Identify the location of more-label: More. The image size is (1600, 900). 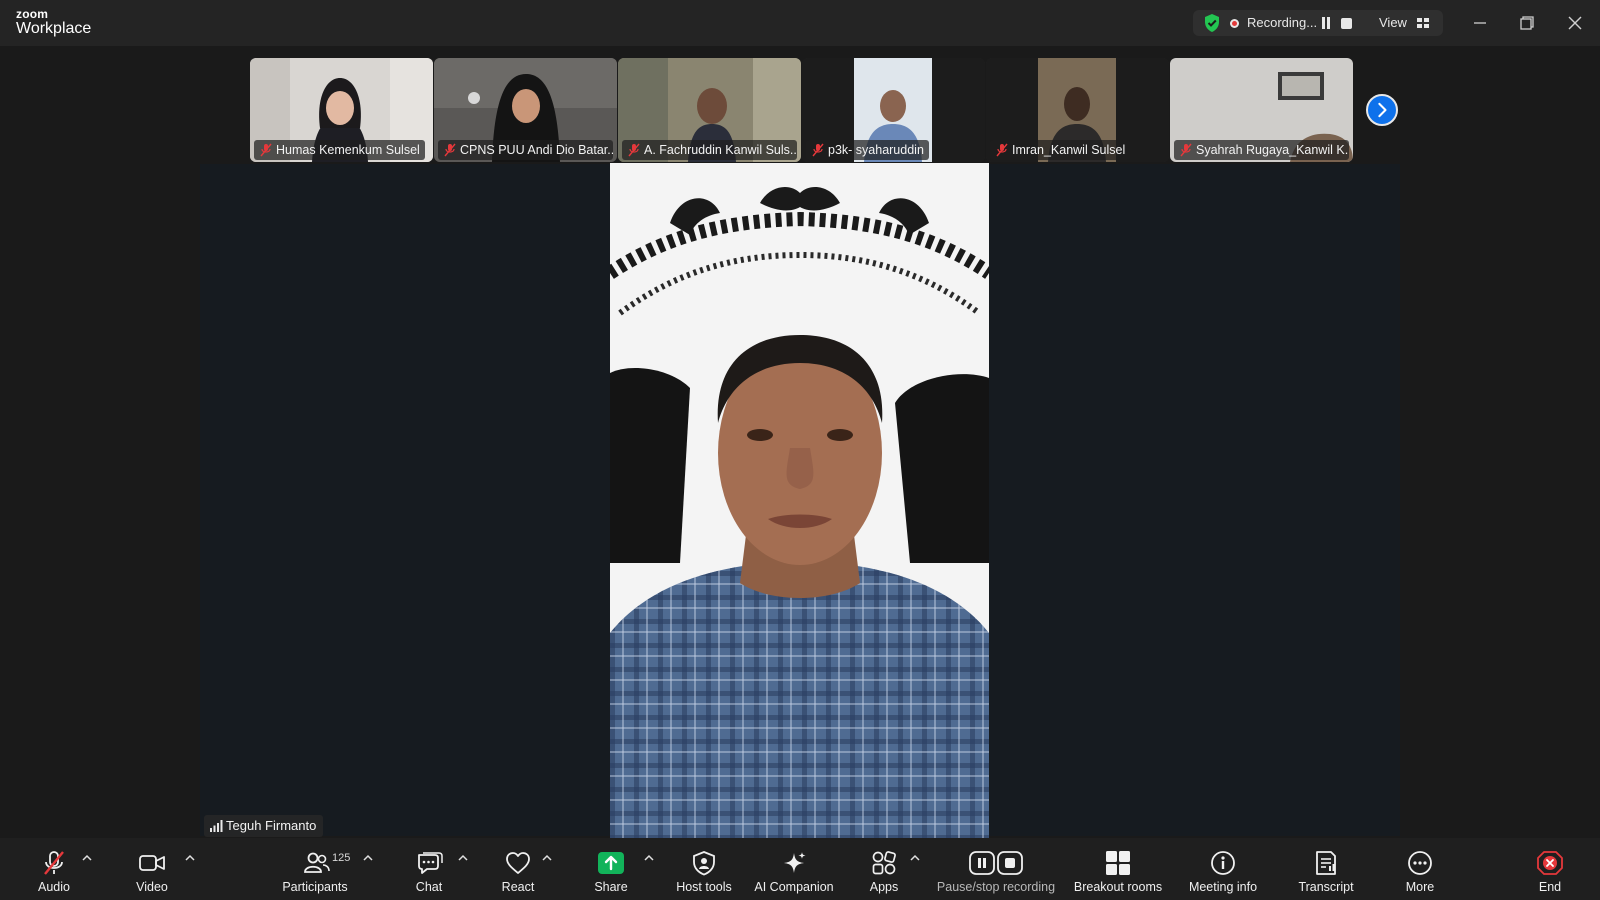
(1420, 887).